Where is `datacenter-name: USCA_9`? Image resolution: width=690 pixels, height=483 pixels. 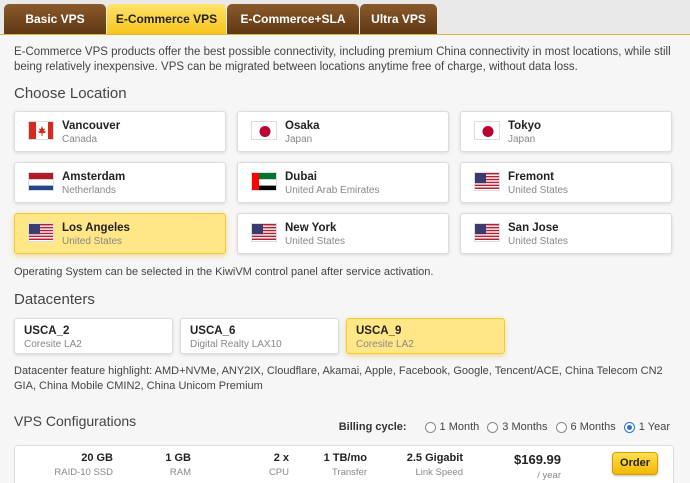 datacenter-name: USCA_9 is located at coordinates (379, 331).